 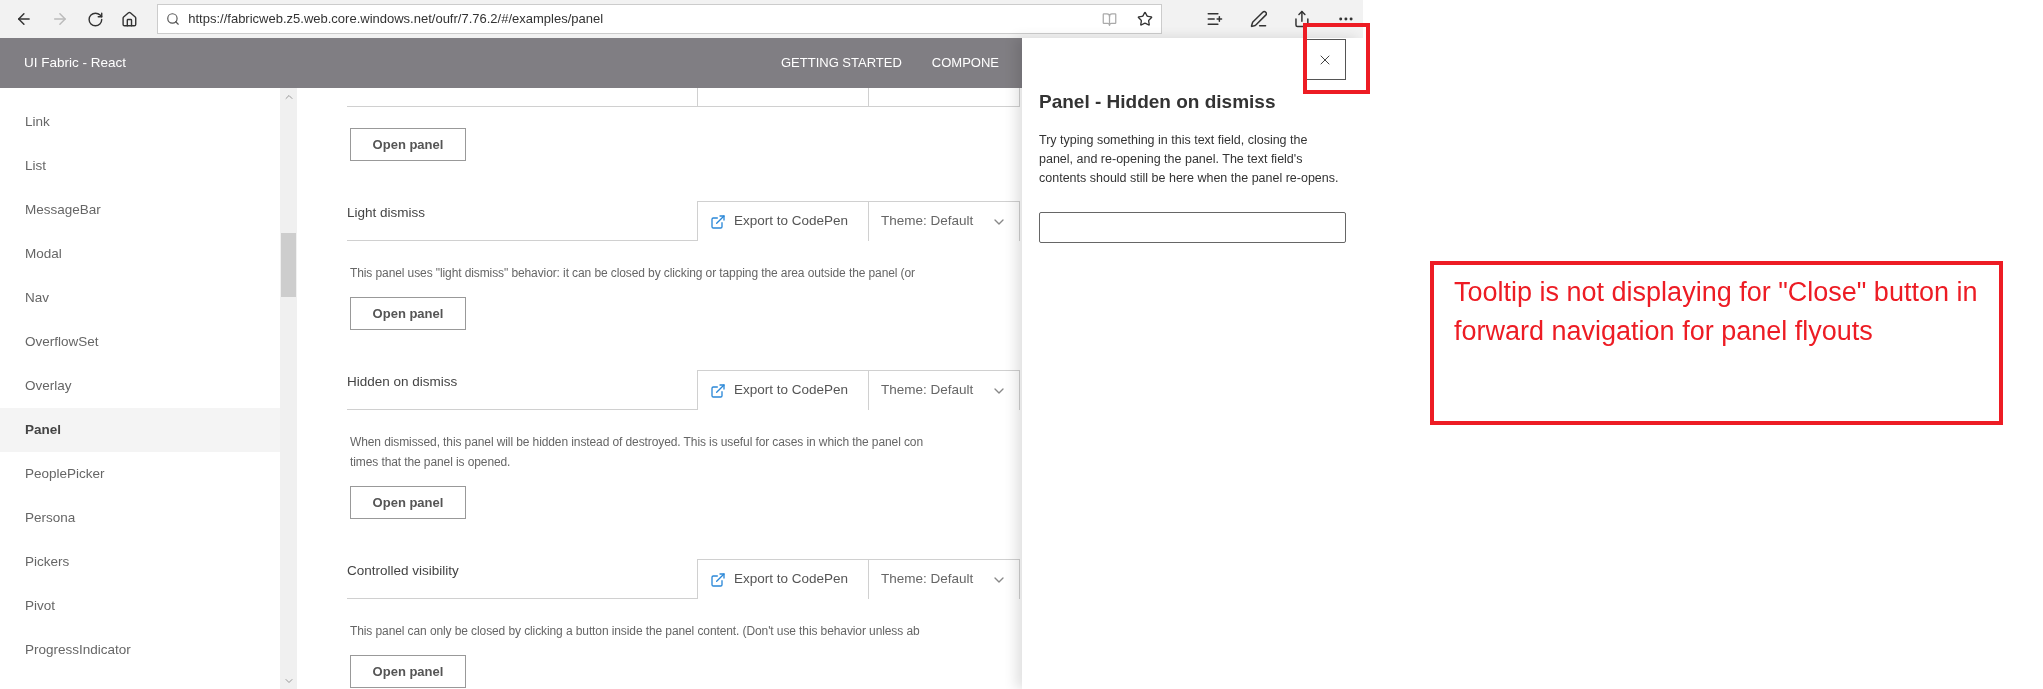 What do you see at coordinates (403, 571) in the screenshot?
I see `section-title: Controlled visibility` at bounding box center [403, 571].